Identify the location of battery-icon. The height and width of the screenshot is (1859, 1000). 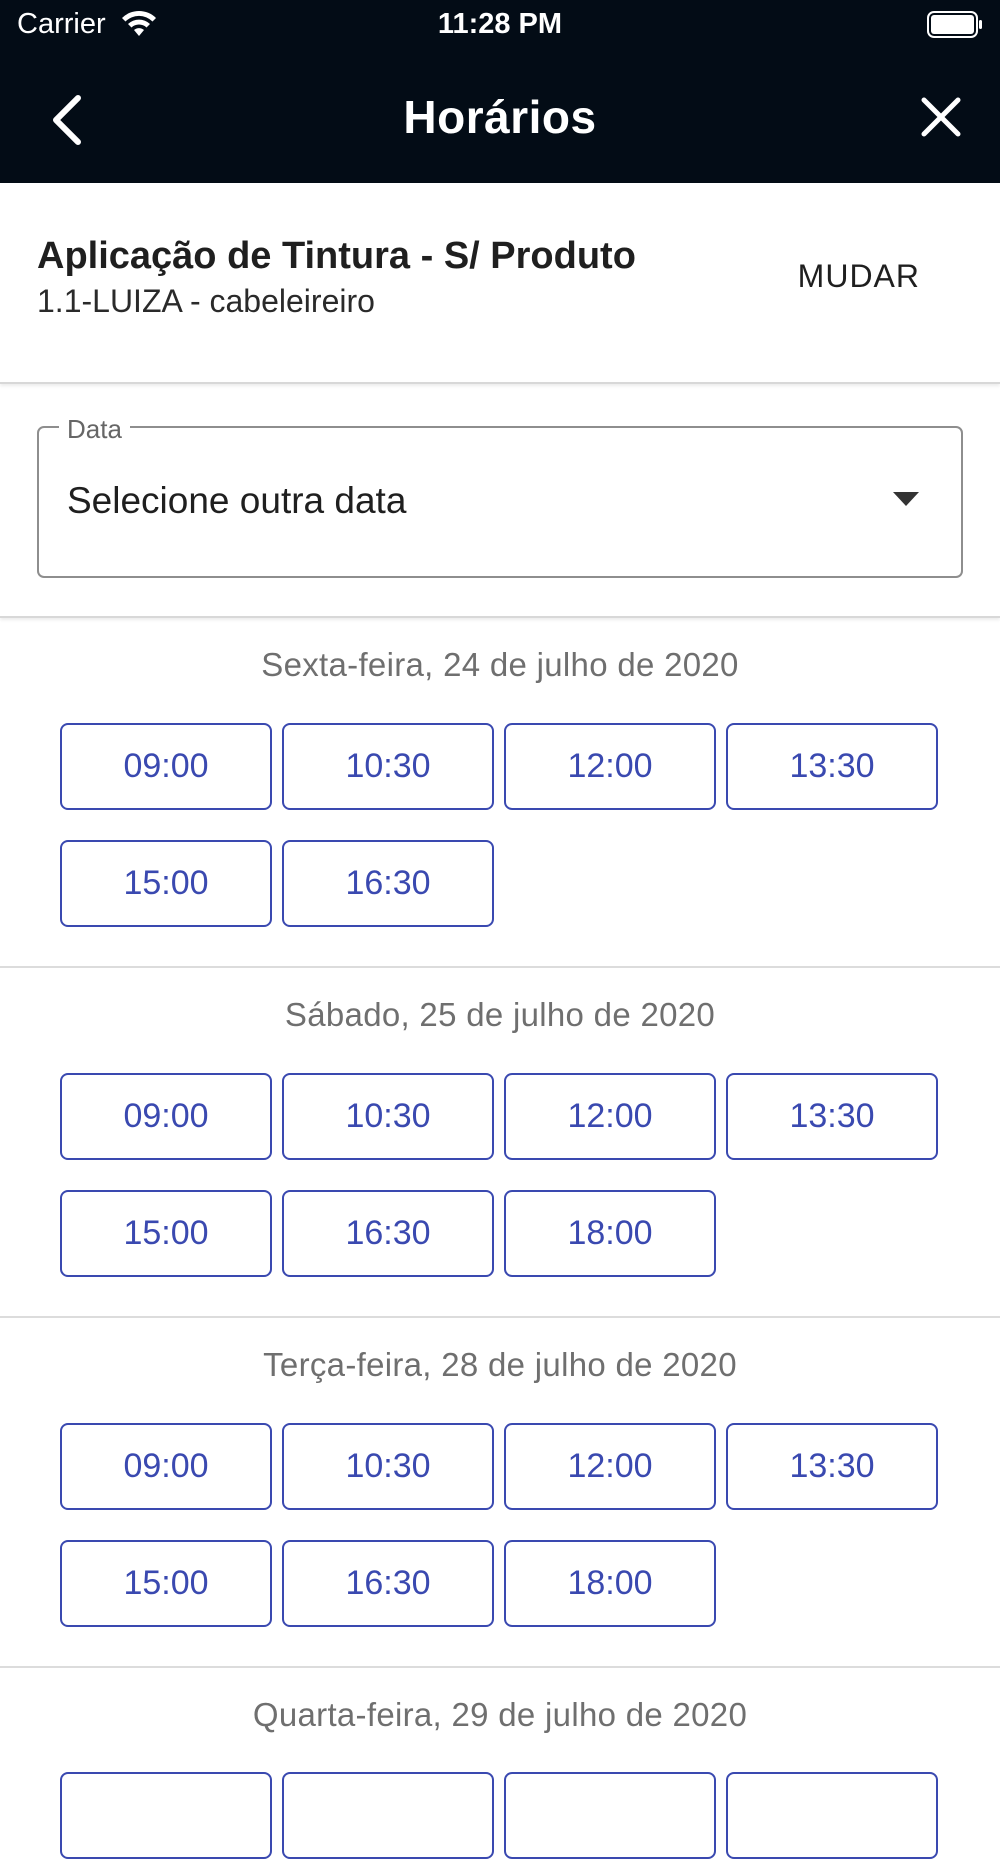
(954, 24).